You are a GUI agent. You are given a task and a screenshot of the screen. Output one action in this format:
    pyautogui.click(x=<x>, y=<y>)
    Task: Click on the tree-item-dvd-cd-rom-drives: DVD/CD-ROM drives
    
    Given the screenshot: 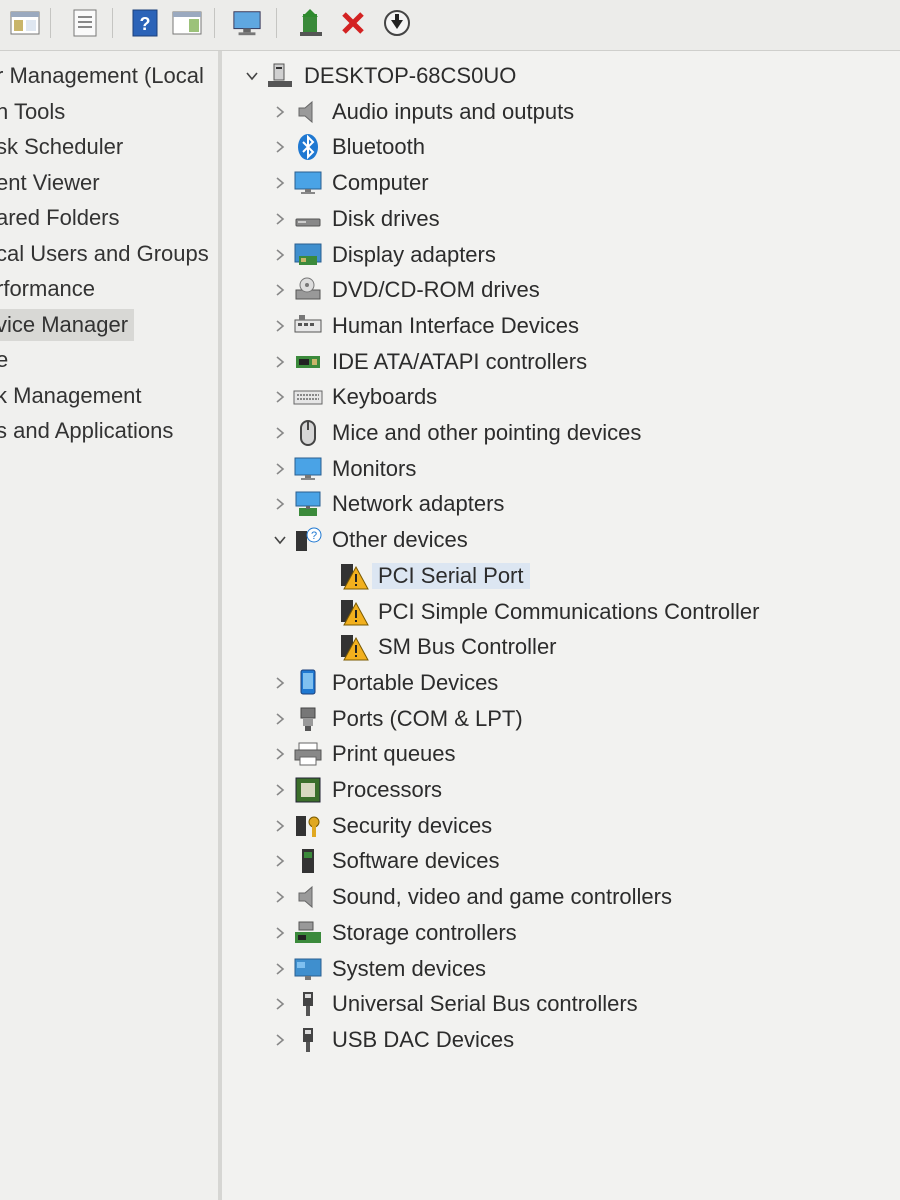 What is the action you would take?
    pyautogui.click(x=404, y=290)
    